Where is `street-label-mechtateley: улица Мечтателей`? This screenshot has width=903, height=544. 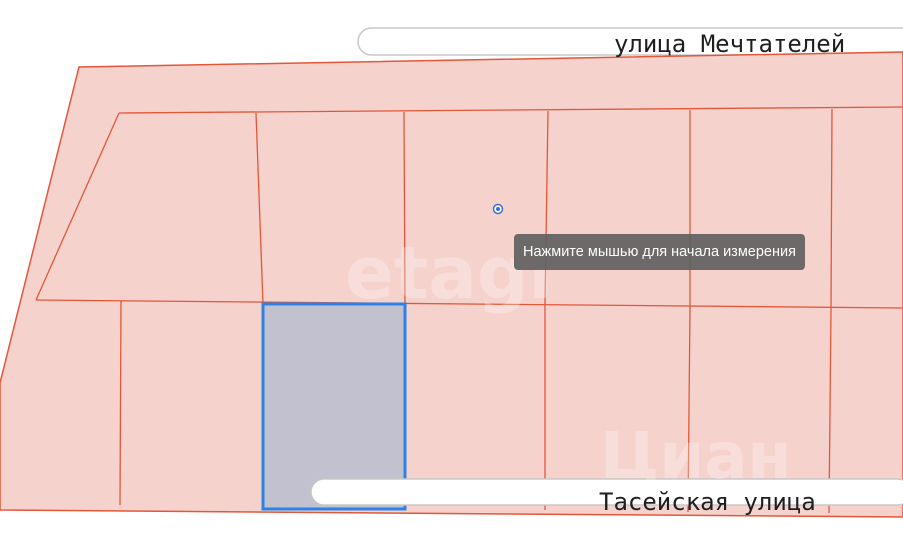 street-label-mechtateley: улица Мечтателей is located at coordinates (729, 44).